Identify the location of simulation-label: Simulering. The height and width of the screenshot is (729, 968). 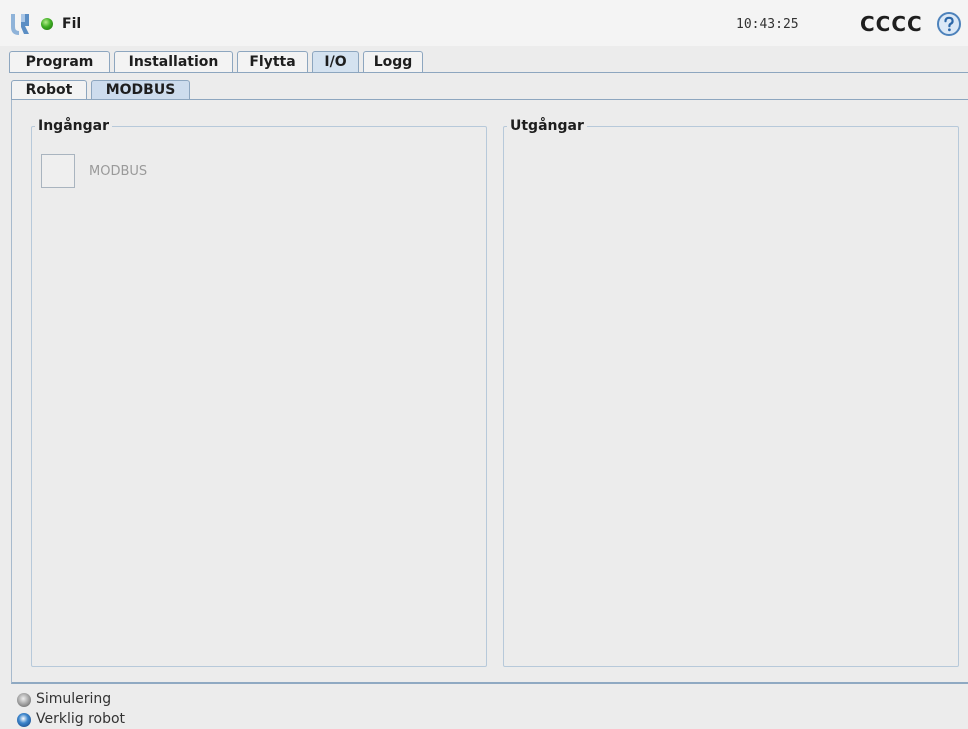
(74, 699).